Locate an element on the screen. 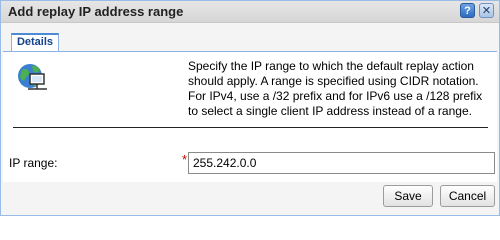 This screenshot has width=500, height=240. tab-details: Details is located at coordinates (35, 42).